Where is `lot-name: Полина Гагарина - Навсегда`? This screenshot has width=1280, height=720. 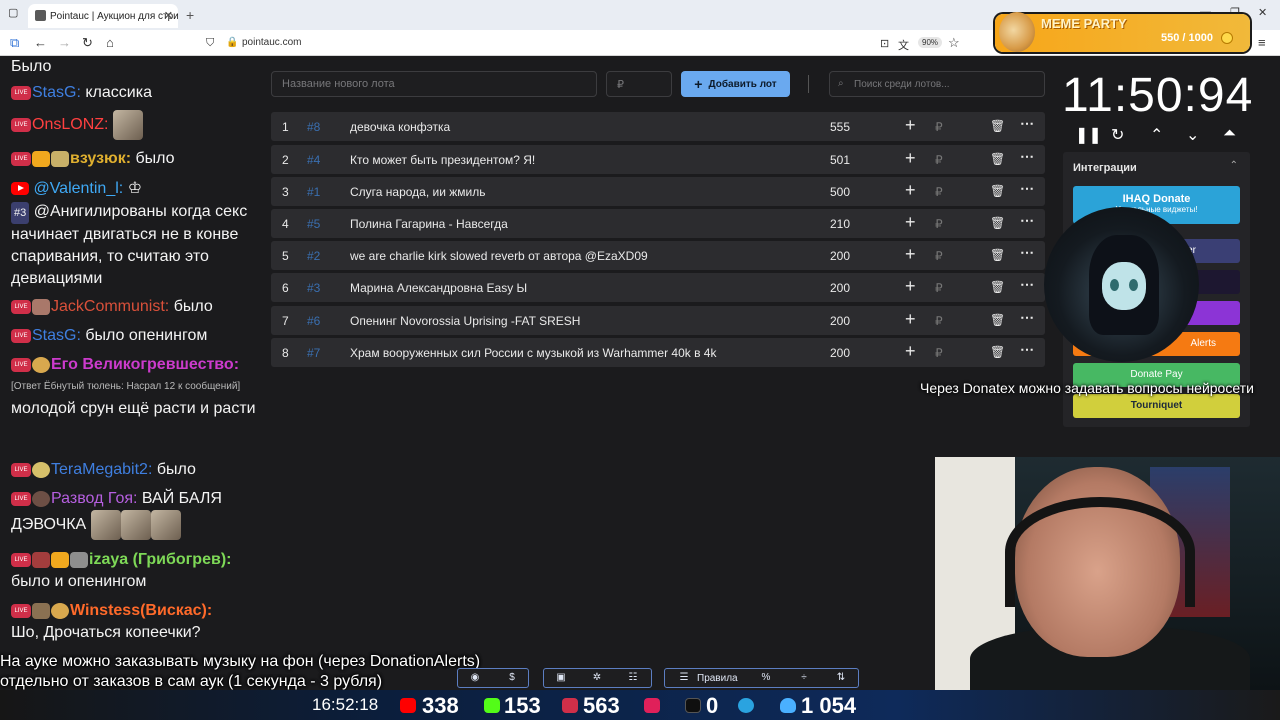
lot-name: Полина Гагарина - Навсегда is located at coordinates (429, 224).